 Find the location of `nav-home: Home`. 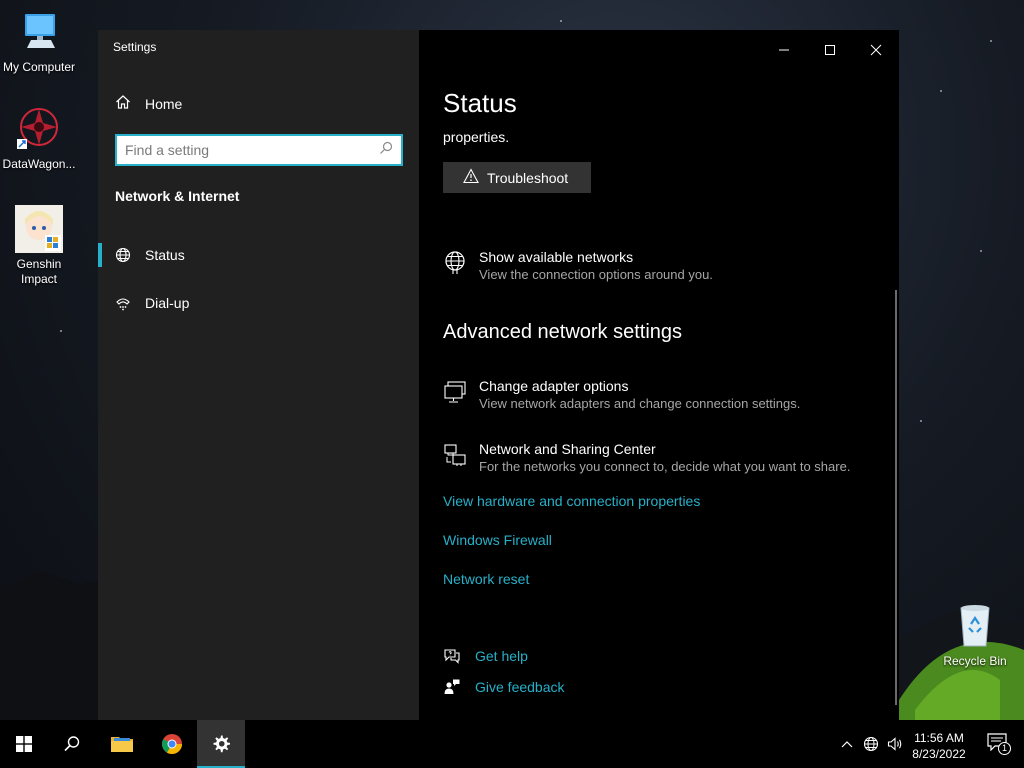

nav-home: Home is located at coordinates (148, 103).